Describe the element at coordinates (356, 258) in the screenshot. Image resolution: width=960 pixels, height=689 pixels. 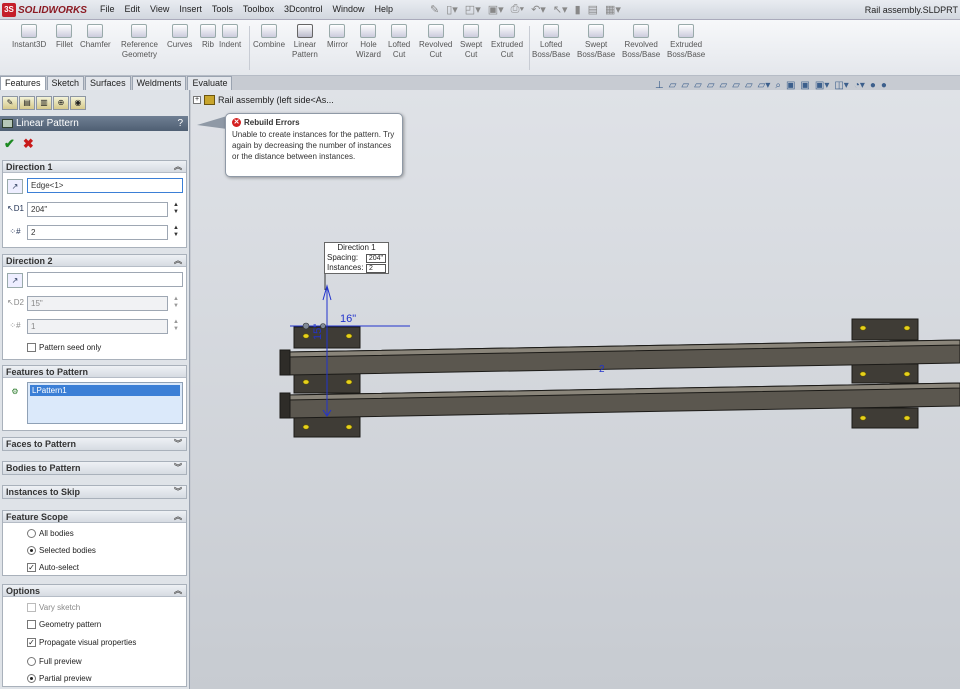
I see `direction1-callout: Direction 1 Spacing: 204" Instances: 2` at that location.